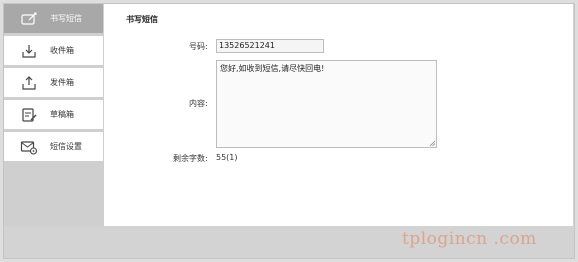 This screenshot has width=578, height=262. Describe the element at coordinates (198, 46) in the screenshot. I see `number-label: 号码:` at that location.